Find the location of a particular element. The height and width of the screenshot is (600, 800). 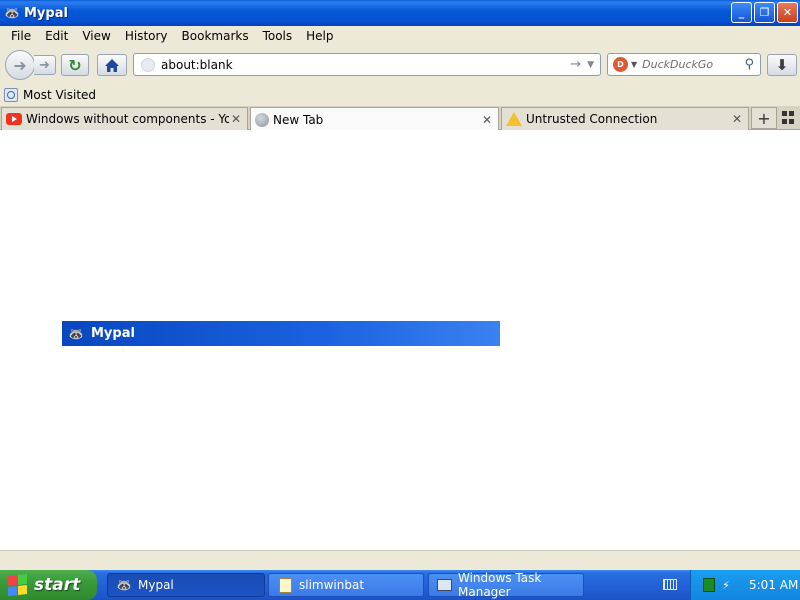

restore-button: ❐ is located at coordinates (764, 12).